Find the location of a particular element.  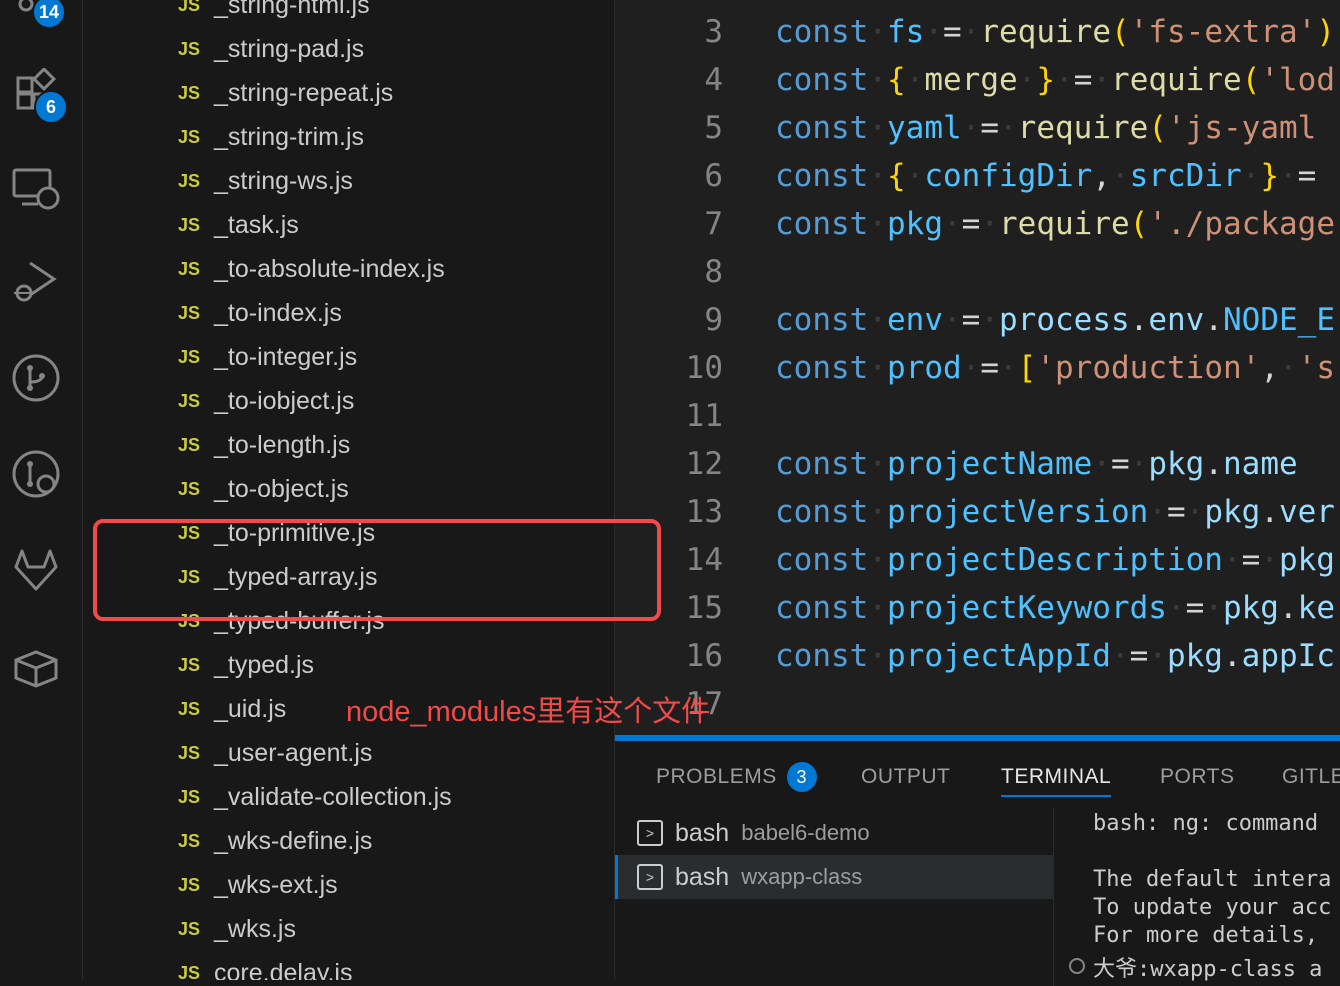

file-item: JS _to-absolute-index.js is located at coordinates (311, 269).